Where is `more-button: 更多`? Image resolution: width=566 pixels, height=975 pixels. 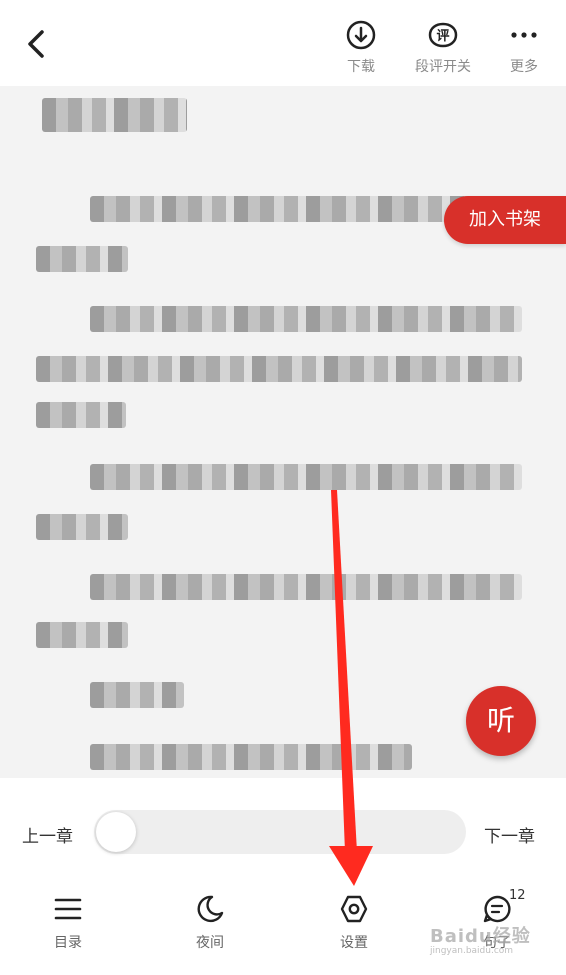
more-button: 更多 is located at coordinates (524, 49).